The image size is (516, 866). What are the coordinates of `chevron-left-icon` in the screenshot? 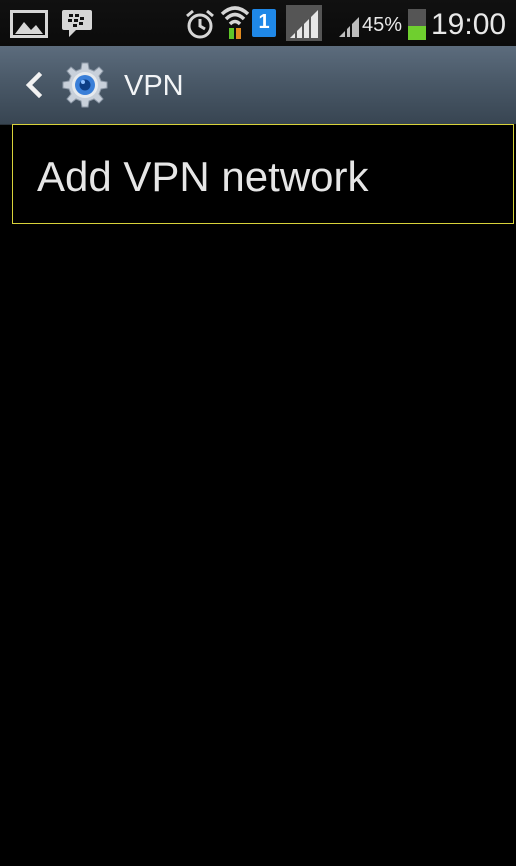 It's located at (34, 85).